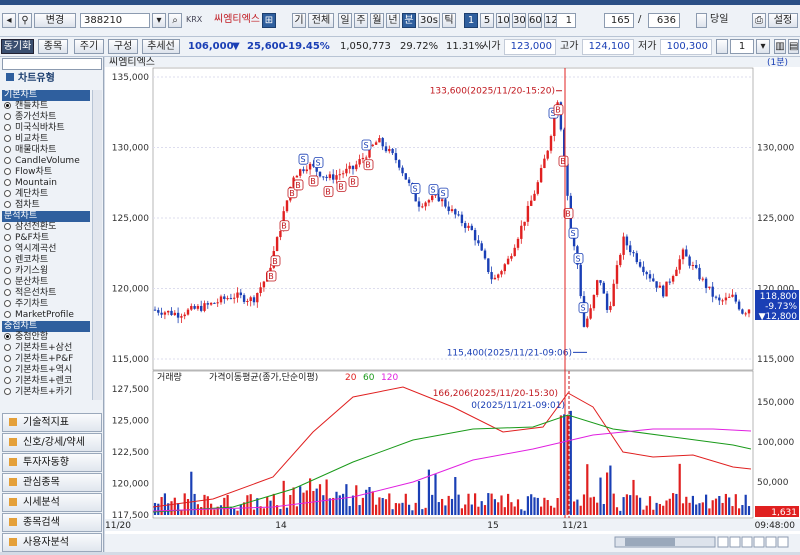 The image size is (800, 555). Describe the element at coordinates (38, 348) in the screenshot. I see `chart-type-option: 기본차트+삼선` at that location.